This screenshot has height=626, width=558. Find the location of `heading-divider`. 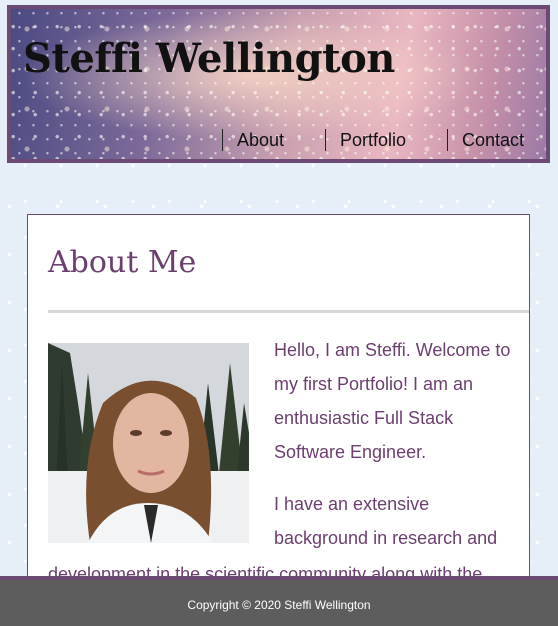

heading-divider is located at coordinates (288, 311).